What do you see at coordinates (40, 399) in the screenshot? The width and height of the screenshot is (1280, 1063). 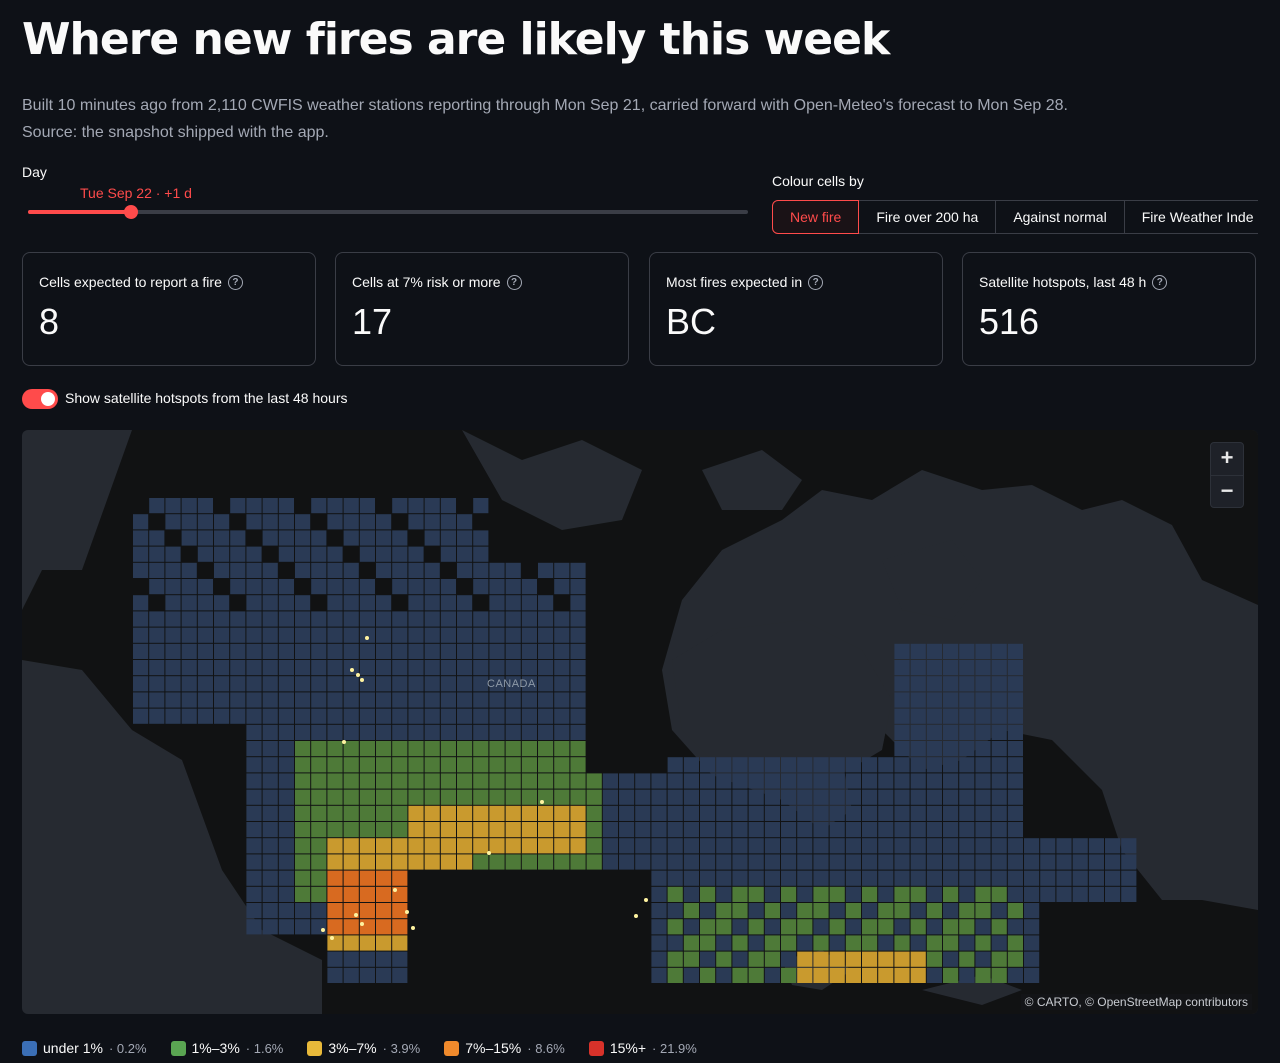 I see `hotspots-toggle` at bounding box center [40, 399].